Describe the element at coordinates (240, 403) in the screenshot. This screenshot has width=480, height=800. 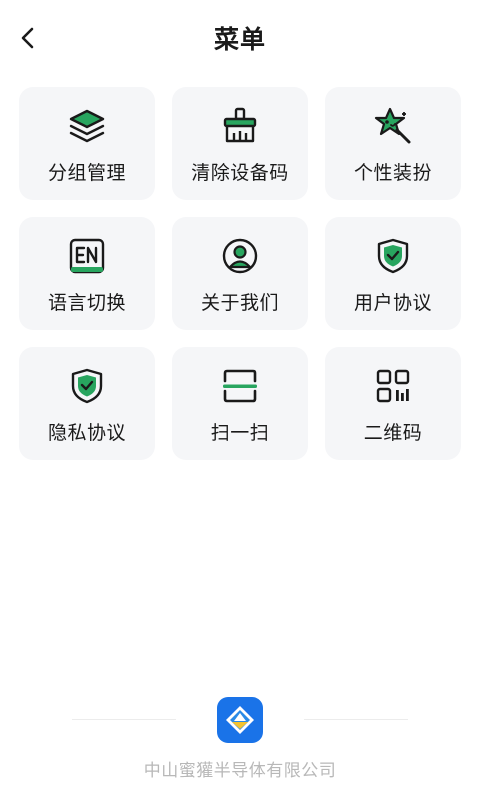
I see `menu-item-scan: 扫一扫` at that location.